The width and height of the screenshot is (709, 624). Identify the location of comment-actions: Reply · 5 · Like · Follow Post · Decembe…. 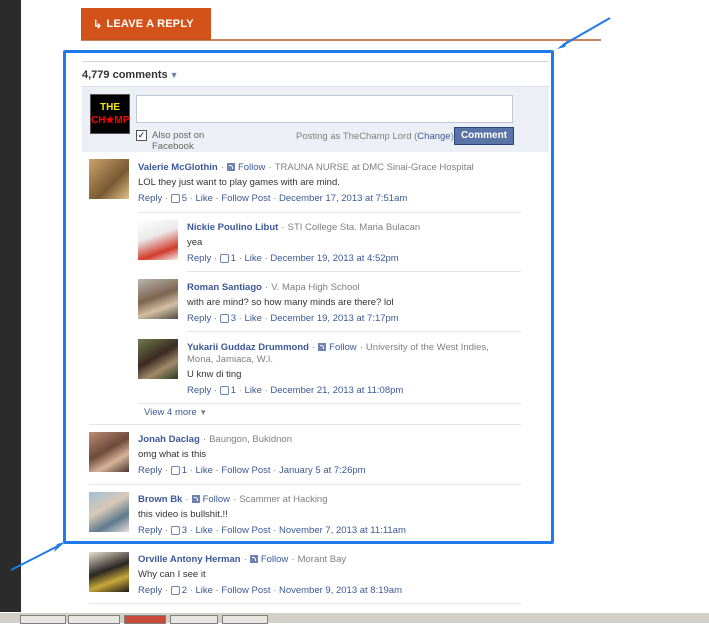
(273, 198).